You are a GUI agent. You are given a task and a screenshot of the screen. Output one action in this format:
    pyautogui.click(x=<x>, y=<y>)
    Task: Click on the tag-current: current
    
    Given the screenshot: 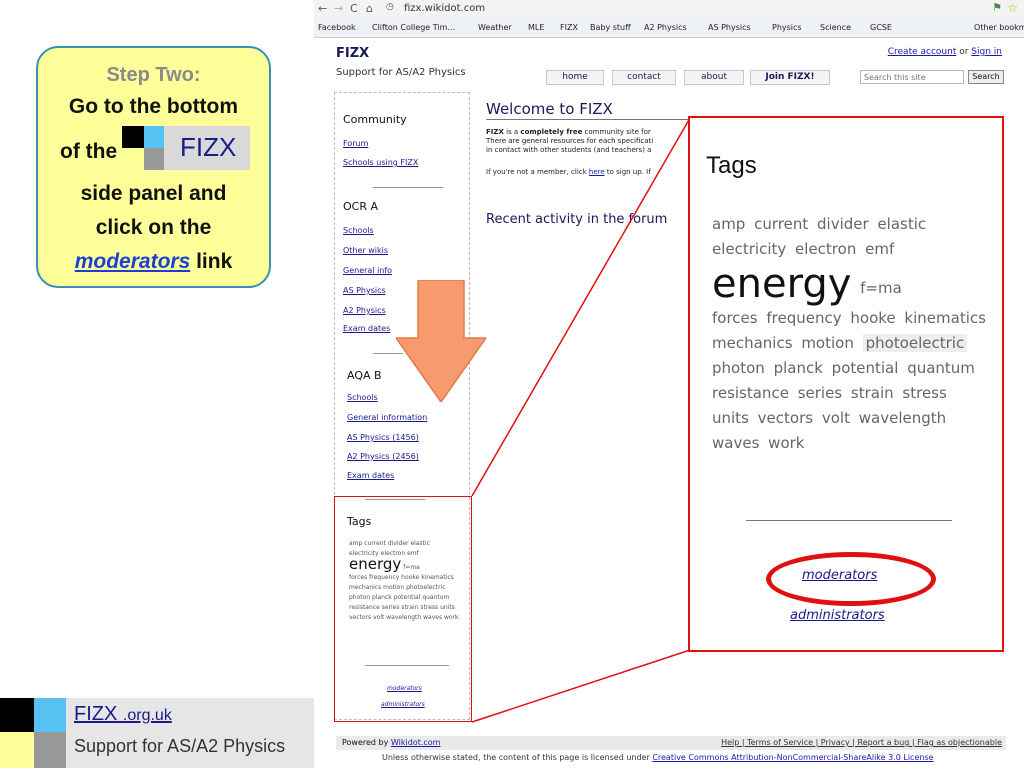 What is the action you would take?
    pyautogui.click(x=781, y=224)
    